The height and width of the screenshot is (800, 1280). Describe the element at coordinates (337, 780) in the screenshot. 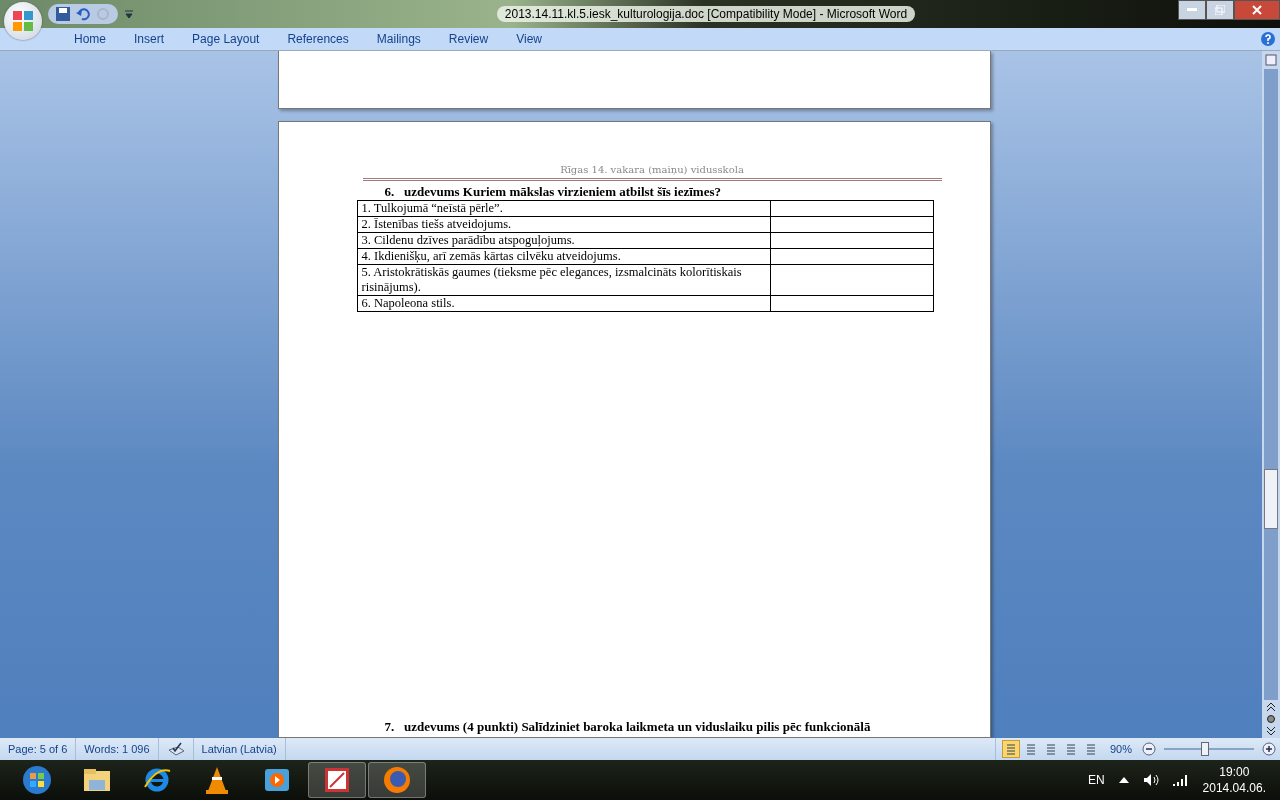

I see `taskbar-app-button` at that location.